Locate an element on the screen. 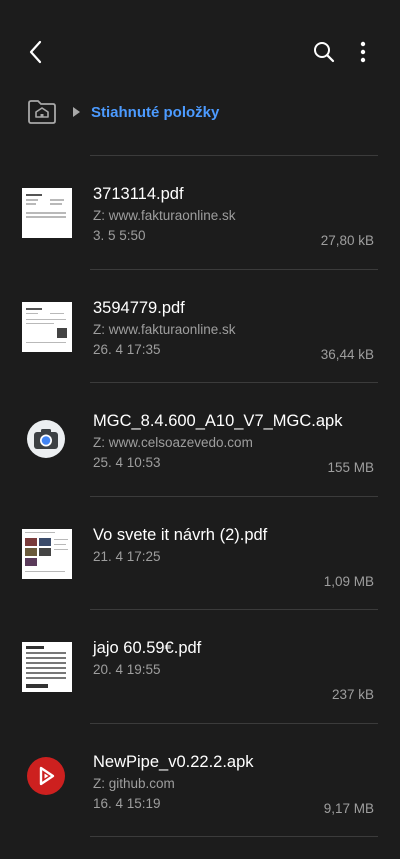 This screenshot has height=859, width=400. pdf-table-thumbnail is located at coordinates (47, 667).